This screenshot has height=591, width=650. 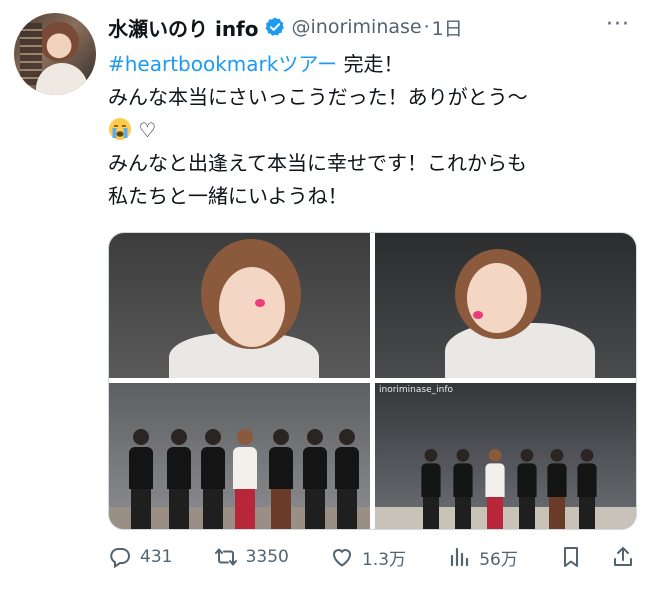 What do you see at coordinates (618, 24) in the screenshot?
I see `more-options-icon: ···` at bounding box center [618, 24].